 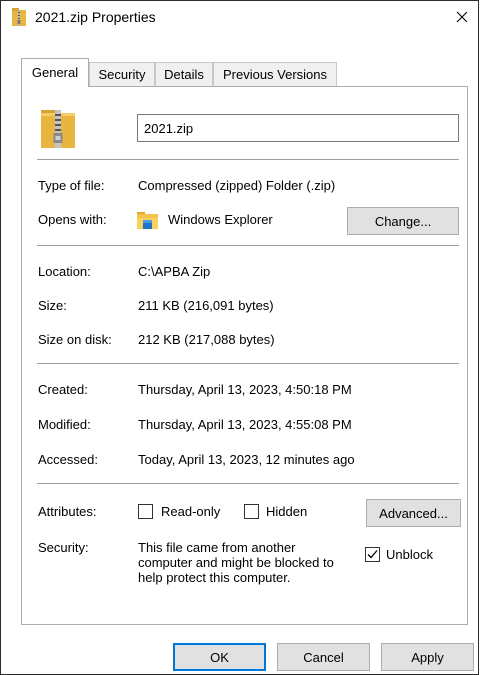 I want to click on accessed-label: Accessed:, so click(x=68, y=459).